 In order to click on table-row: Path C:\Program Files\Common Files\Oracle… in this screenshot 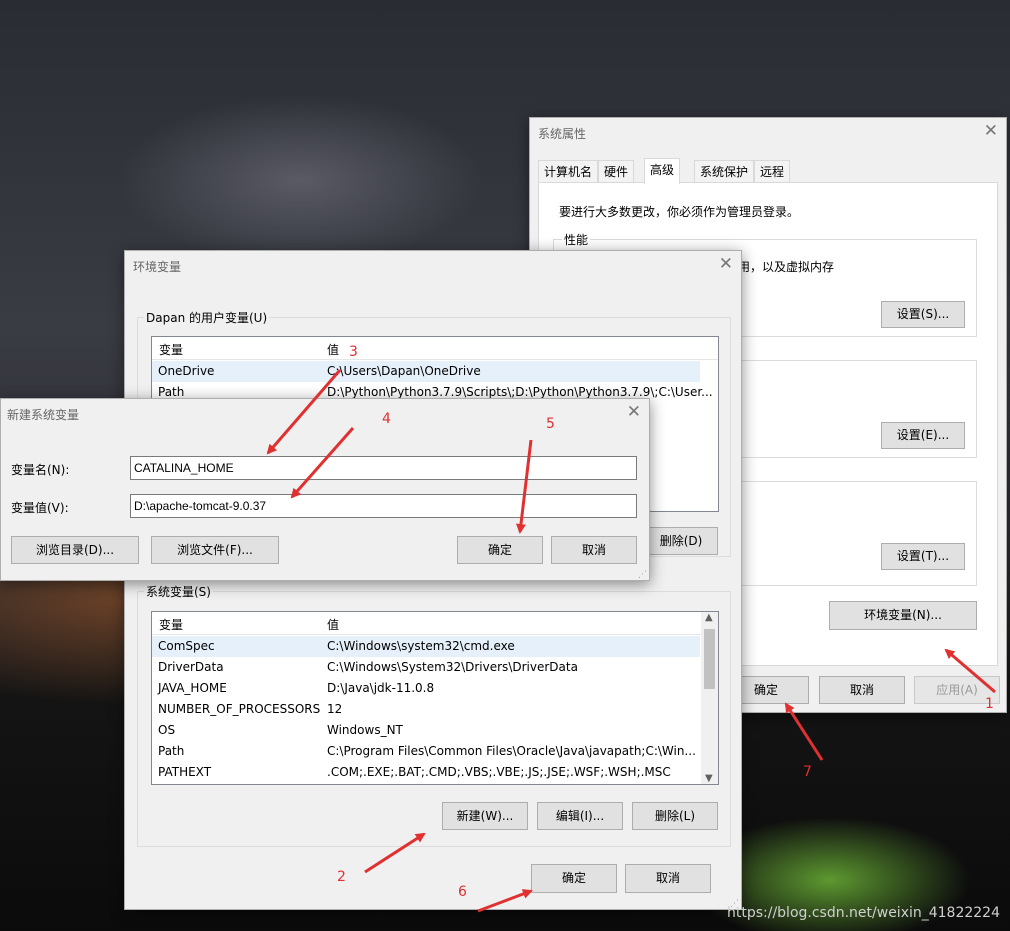, I will do `click(426, 751)`.